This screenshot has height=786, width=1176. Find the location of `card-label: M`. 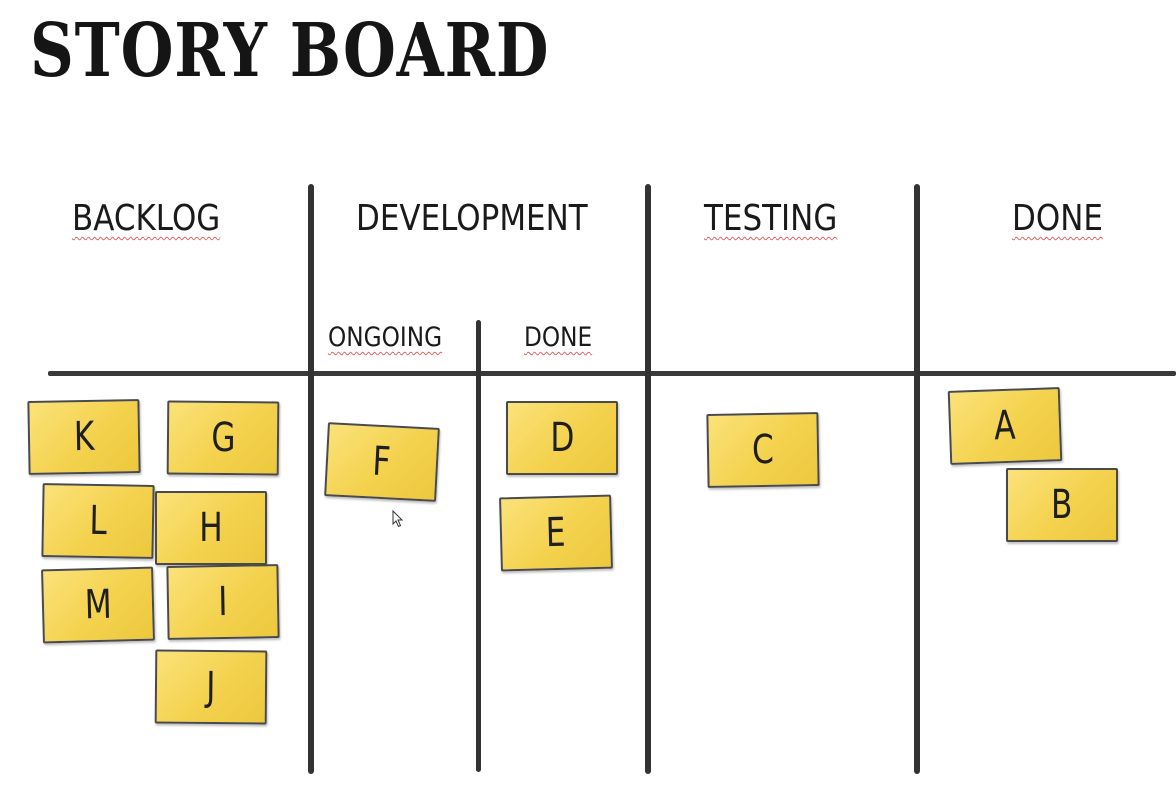

card-label: M is located at coordinates (98, 605).